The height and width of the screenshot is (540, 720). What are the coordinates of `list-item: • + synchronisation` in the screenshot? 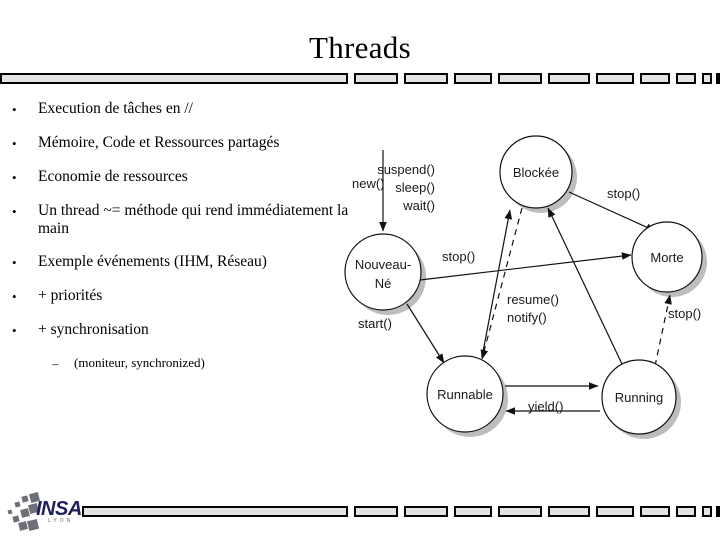 It's located at (178, 330).